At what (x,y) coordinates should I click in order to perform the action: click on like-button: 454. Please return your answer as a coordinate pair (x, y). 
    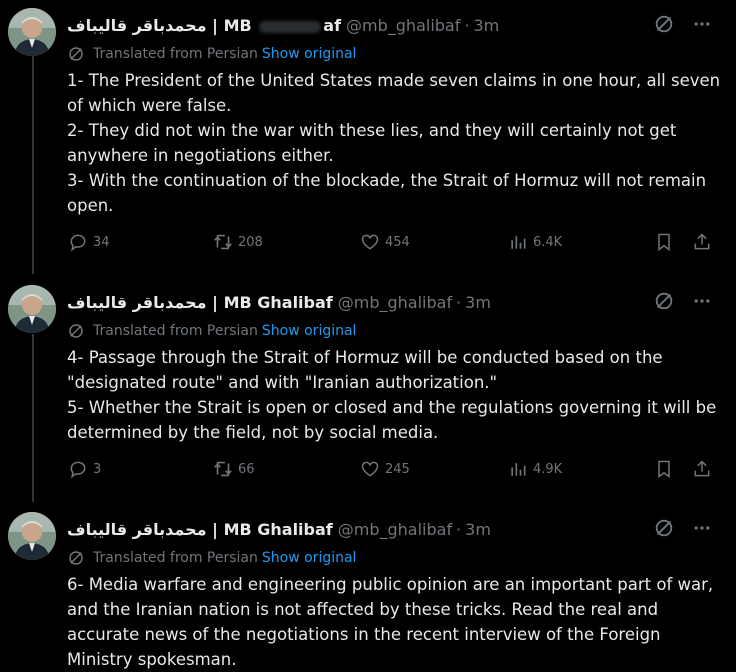
    Looking at the image, I should click on (384, 242).